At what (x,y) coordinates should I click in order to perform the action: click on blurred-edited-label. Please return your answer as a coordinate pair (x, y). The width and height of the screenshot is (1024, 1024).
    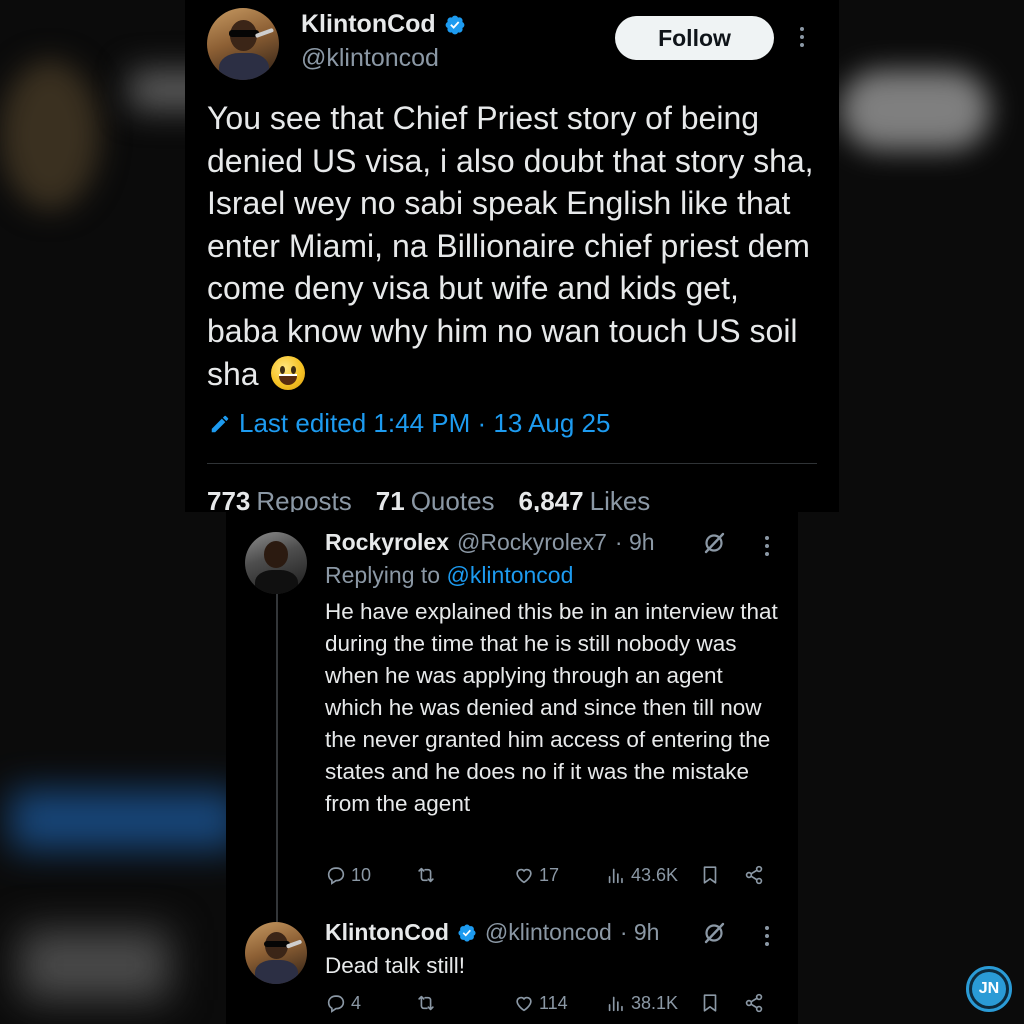
    Looking at the image, I should click on (125, 820).